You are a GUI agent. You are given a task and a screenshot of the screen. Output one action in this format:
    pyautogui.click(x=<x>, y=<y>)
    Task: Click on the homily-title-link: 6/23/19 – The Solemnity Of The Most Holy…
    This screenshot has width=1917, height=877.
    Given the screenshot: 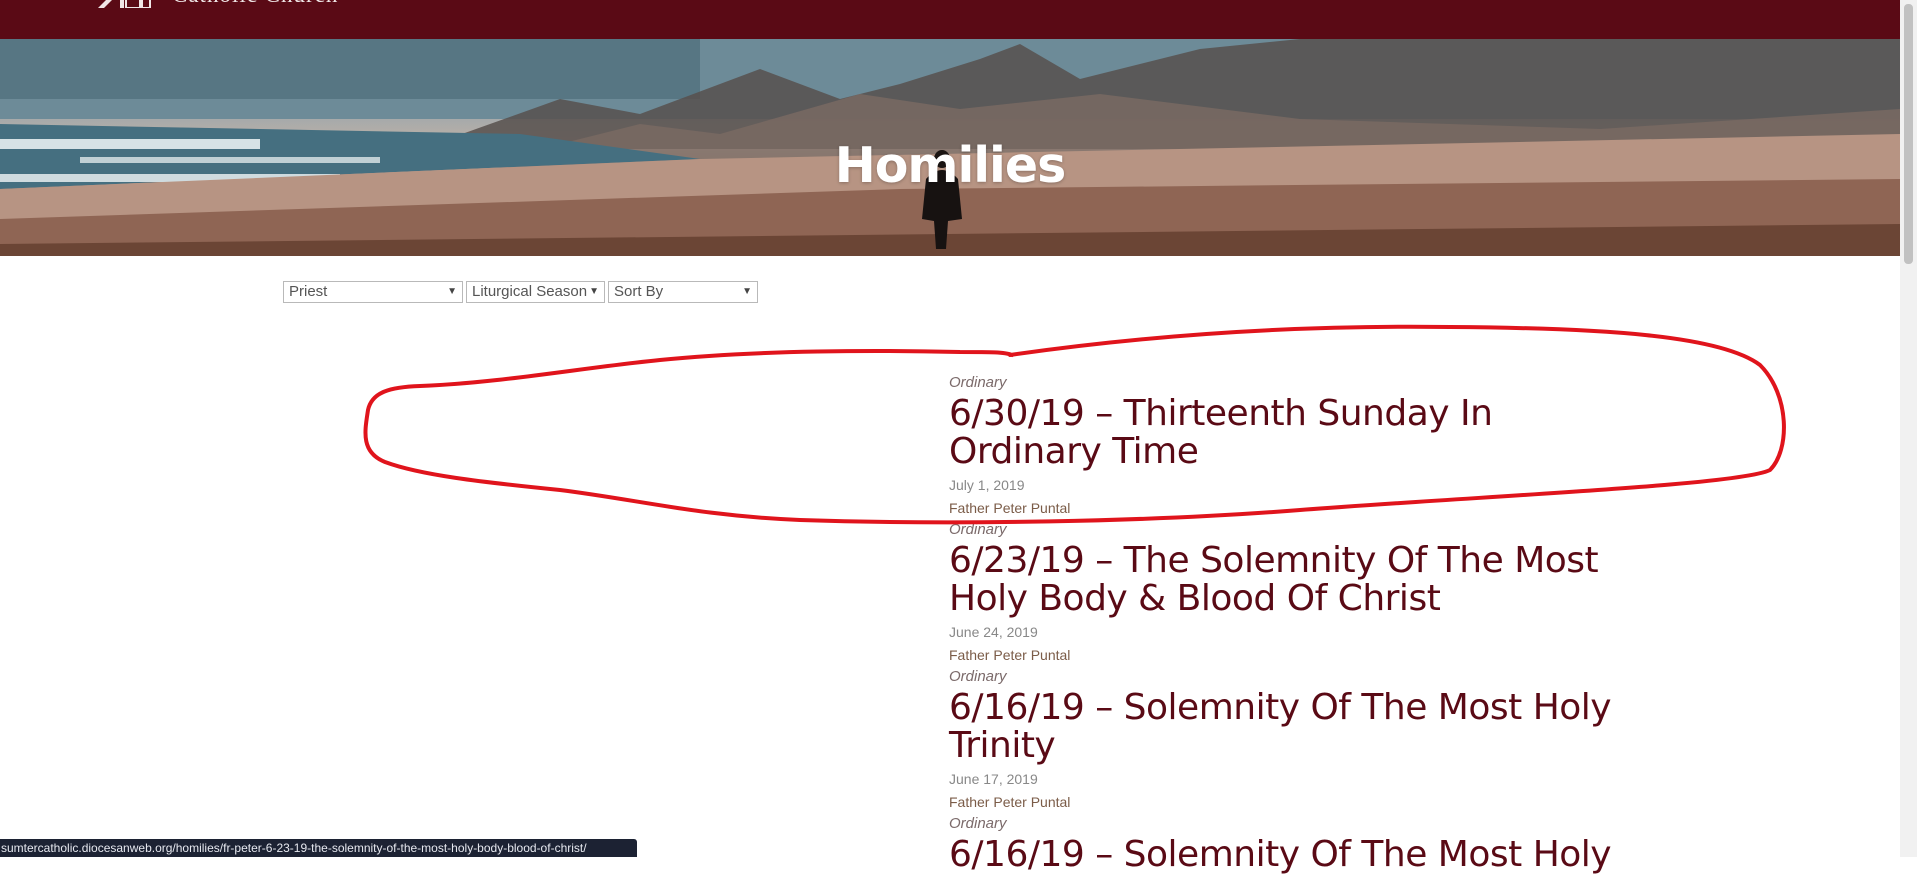 What is the action you would take?
    pyautogui.click(x=1289, y=580)
    